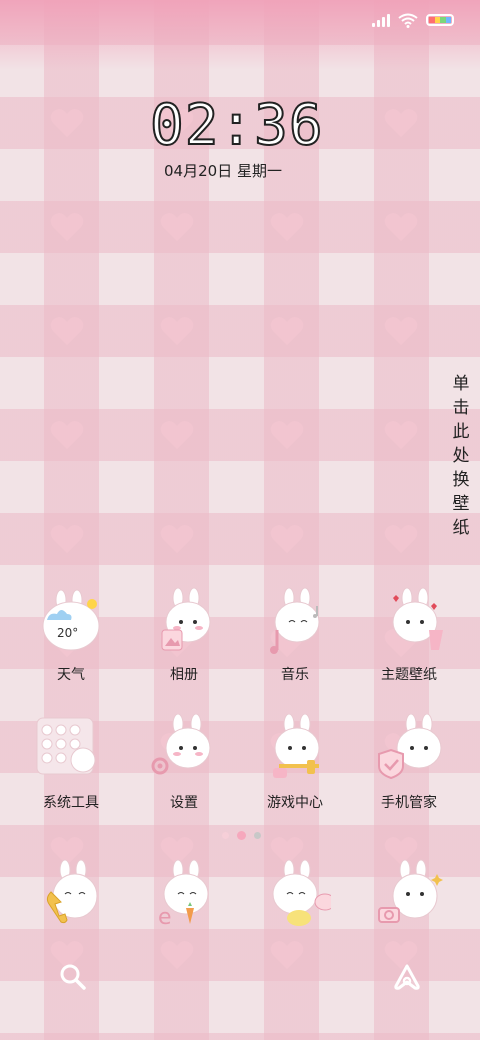 The width and height of the screenshot is (480, 1040). Describe the element at coordinates (295, 749) in the screenshot. I see `game-center-bunny-icon` at that location.